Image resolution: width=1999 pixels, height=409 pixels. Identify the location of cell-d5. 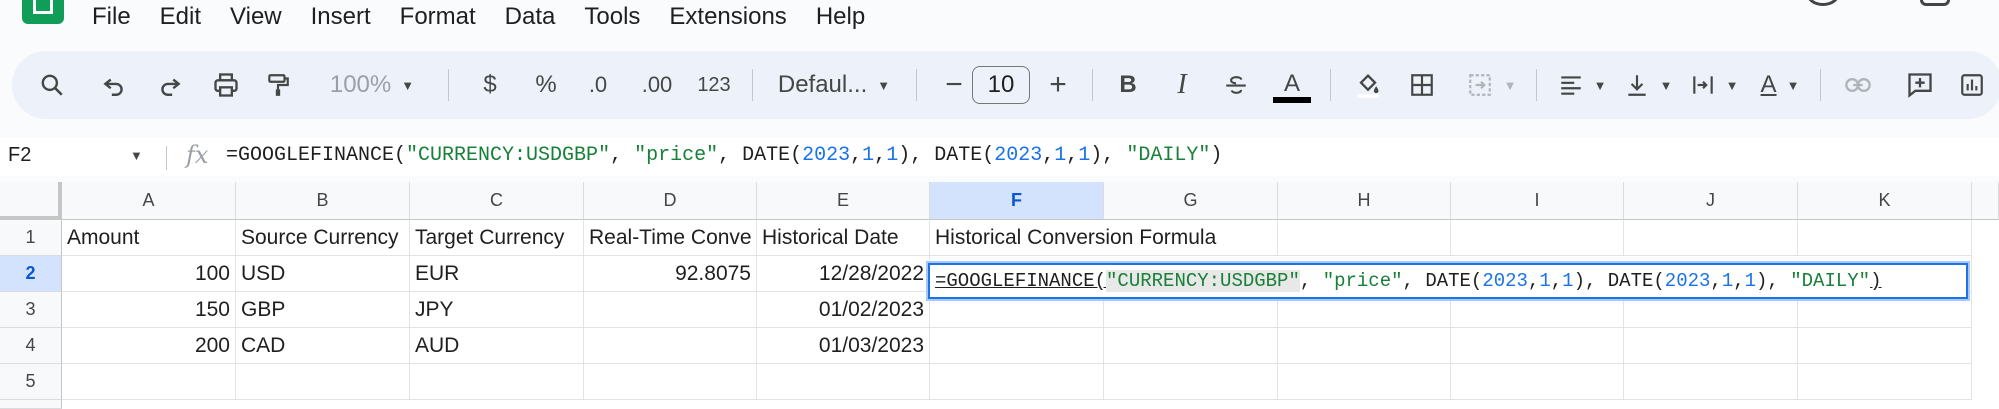
(670, 382).